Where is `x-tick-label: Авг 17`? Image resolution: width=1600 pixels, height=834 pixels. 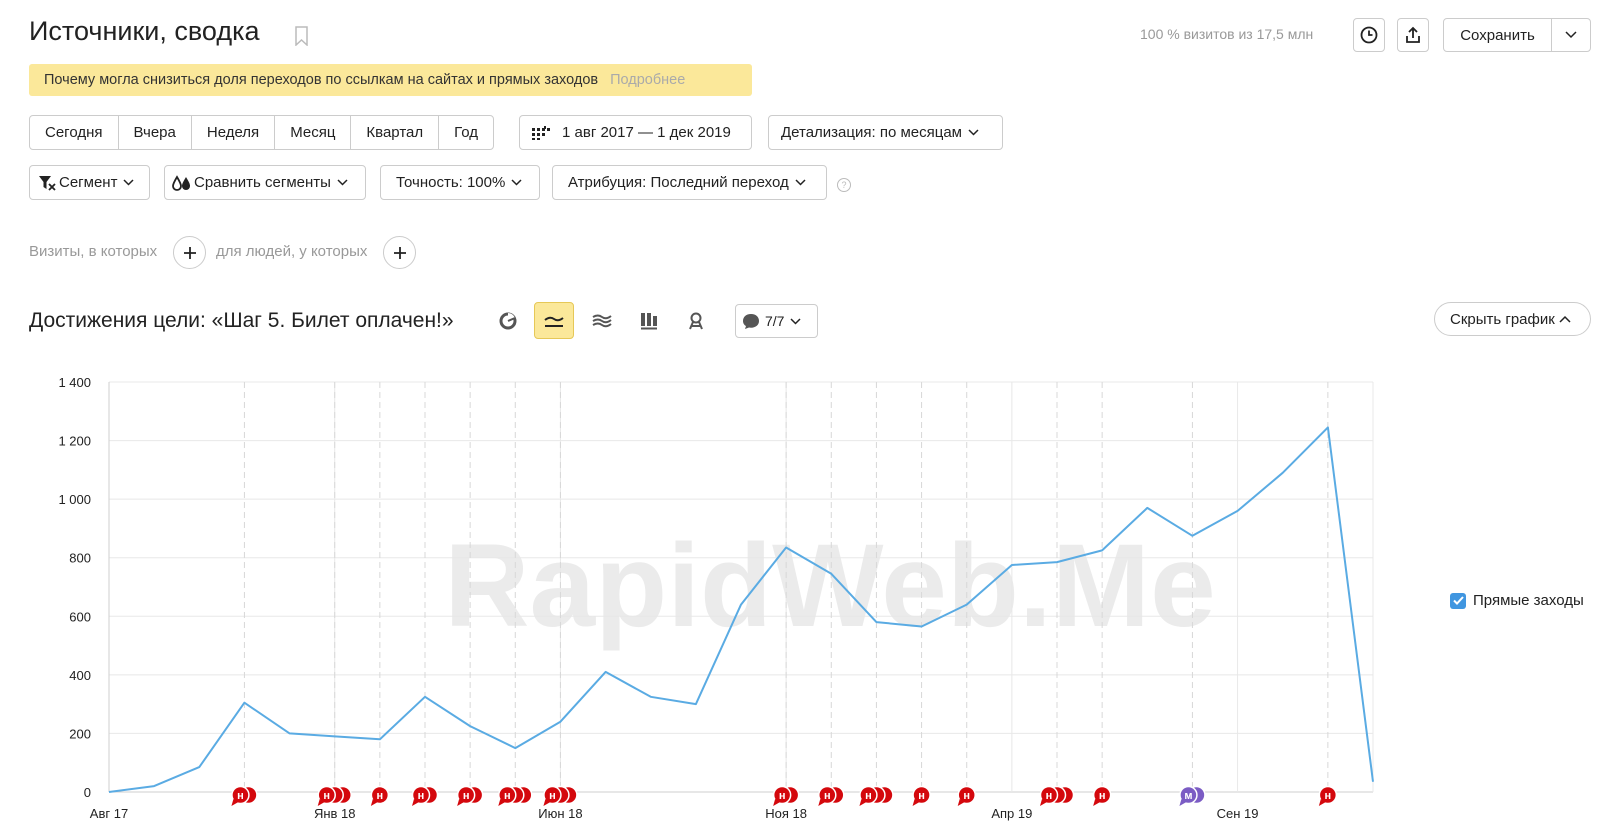
x-tick-label: Авг 17 is located at coordinates (109, 813).